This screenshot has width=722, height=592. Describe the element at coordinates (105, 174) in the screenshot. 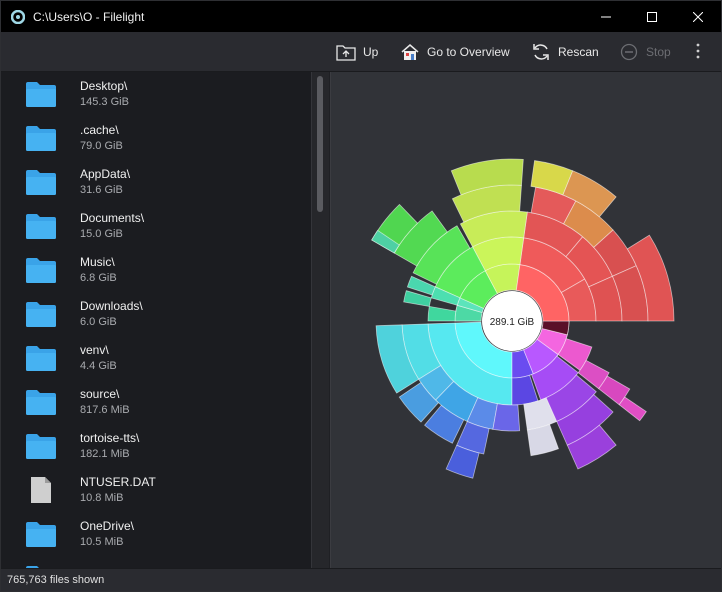

I see `item-name: AppData\` at that location.